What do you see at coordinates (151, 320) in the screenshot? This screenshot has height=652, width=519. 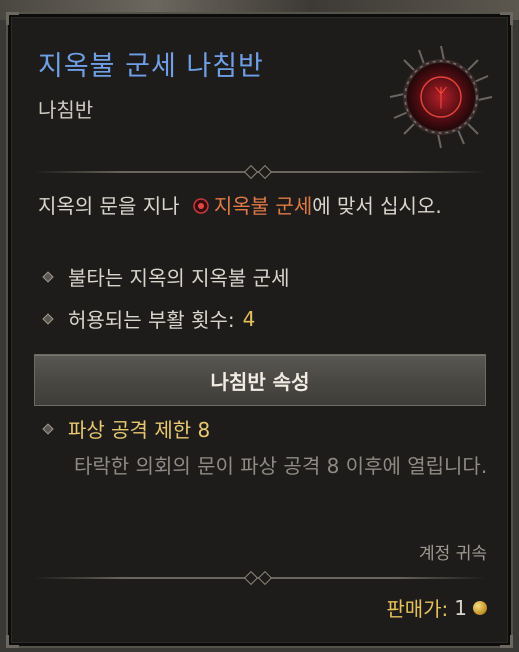 I see `property-text: 허용되는 부활 횟수:` at bounding box center [151, 320].